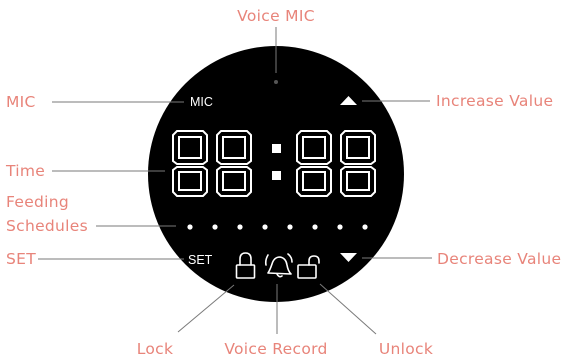 The width and height of the screenshot is (563, 357). What do you see at coordinates (155, 348) in the screenshot?
I see `label-lock: Lock` at bounding box center [155, 348].